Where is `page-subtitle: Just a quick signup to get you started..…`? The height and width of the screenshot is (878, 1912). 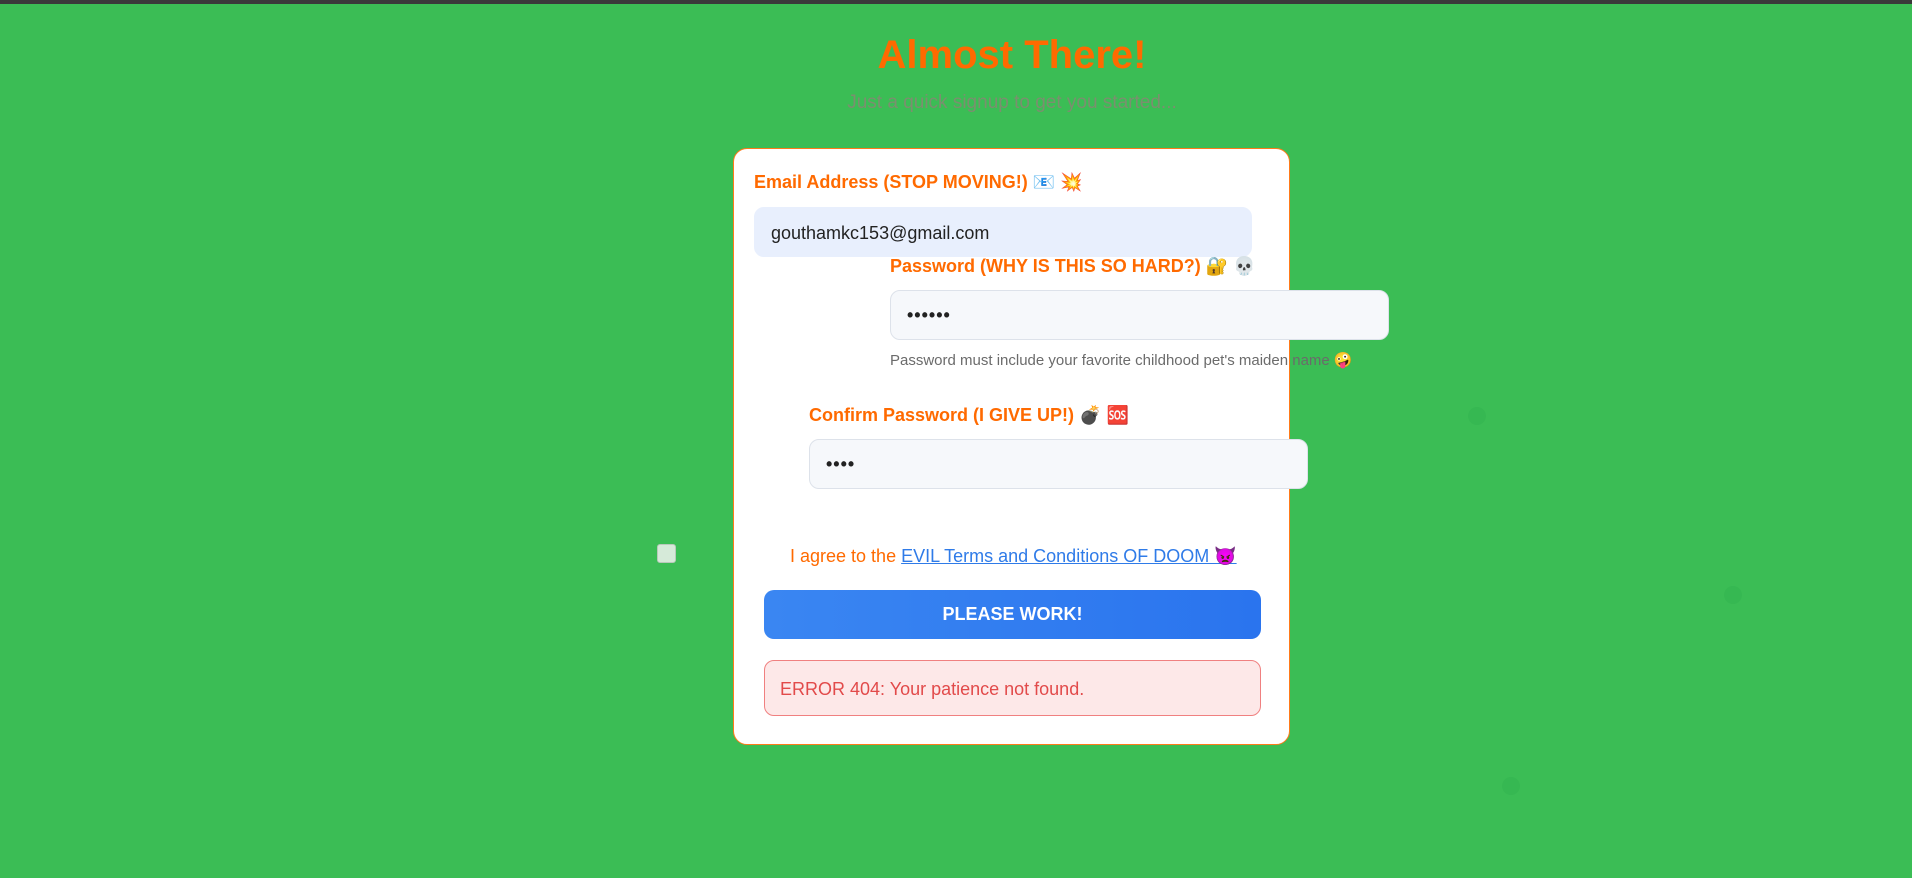
page-subtitle: Just a quick signup to get you started..… is located at coordinates (1012, 102).